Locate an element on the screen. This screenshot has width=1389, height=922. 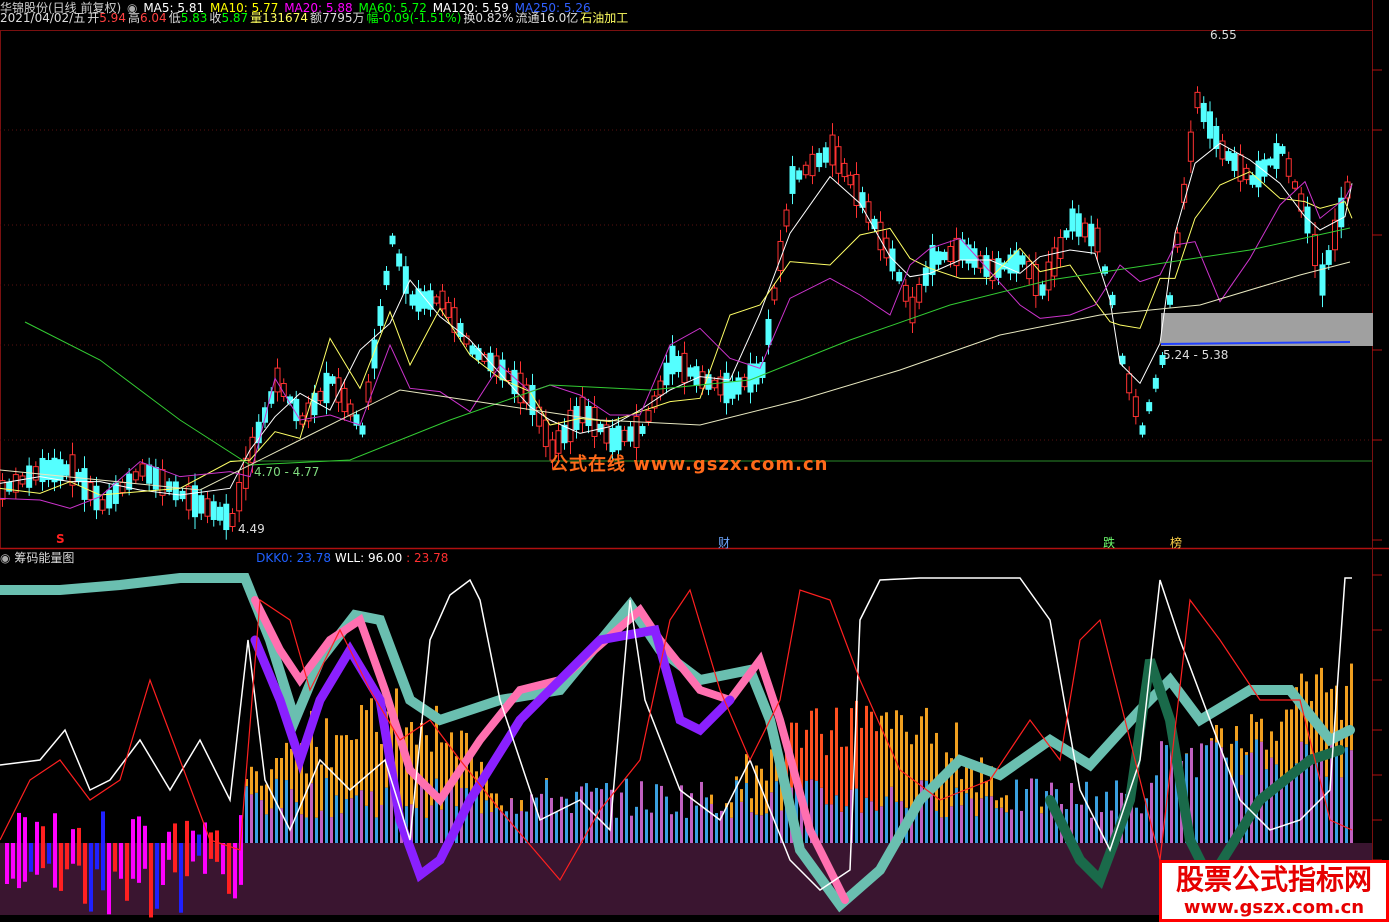
brand-line1: 股票公式指标网 is located at coordinates (1273, 879).